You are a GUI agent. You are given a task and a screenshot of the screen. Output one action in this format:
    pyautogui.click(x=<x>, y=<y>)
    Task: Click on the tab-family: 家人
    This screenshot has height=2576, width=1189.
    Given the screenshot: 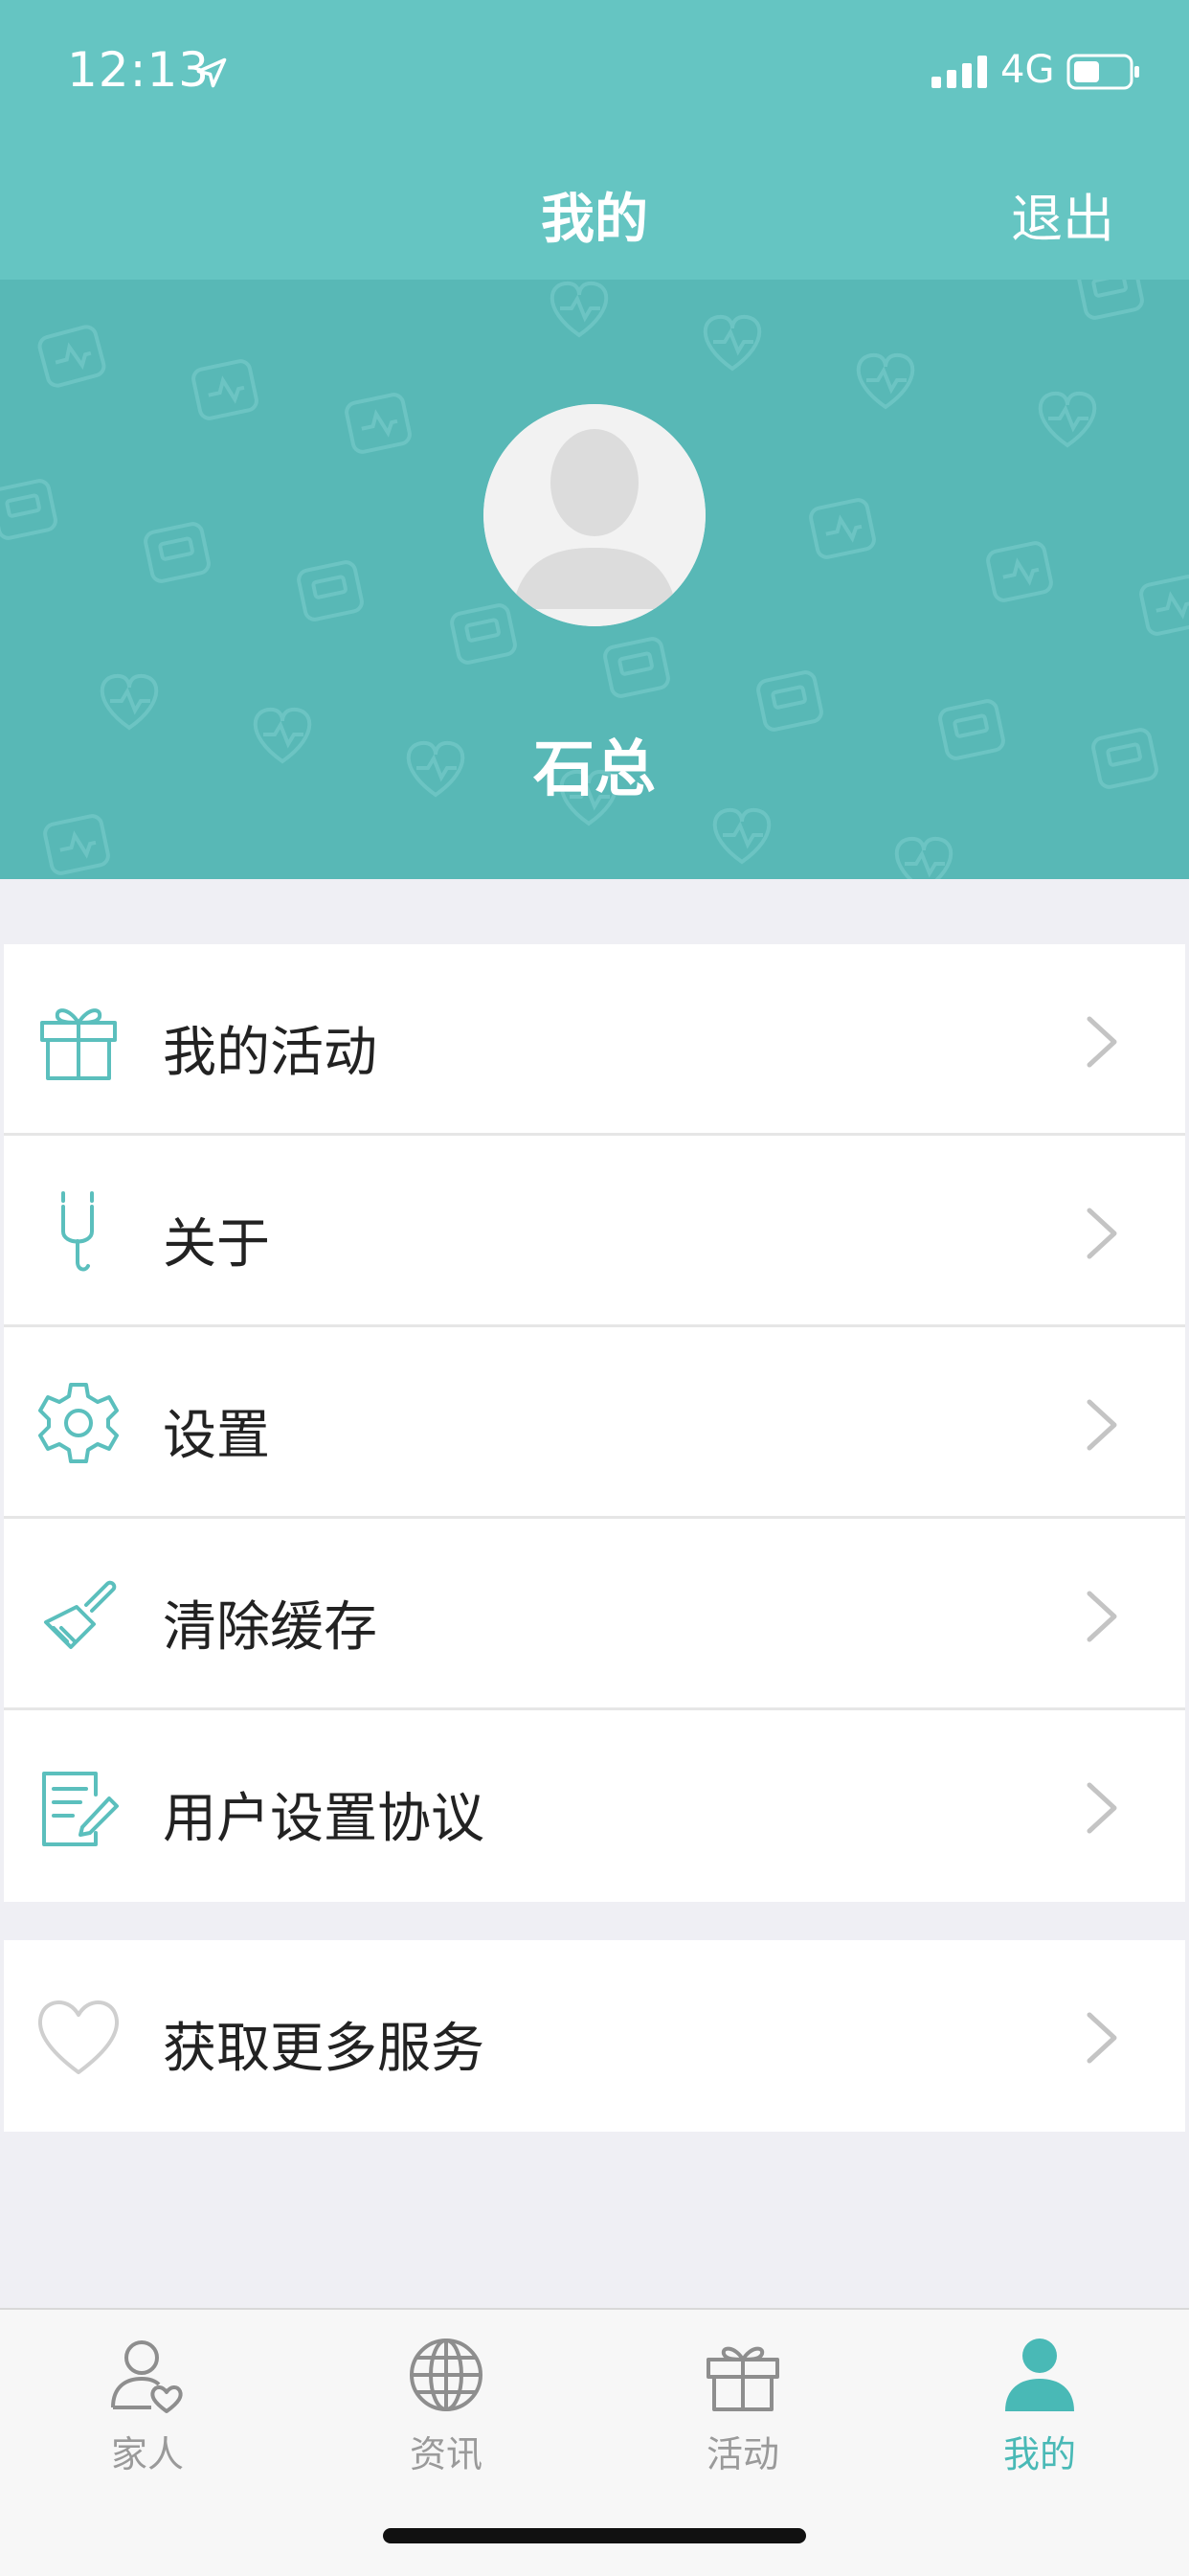 What is the action you would take?
    pyautogui.click(x=147, y=2406)
    